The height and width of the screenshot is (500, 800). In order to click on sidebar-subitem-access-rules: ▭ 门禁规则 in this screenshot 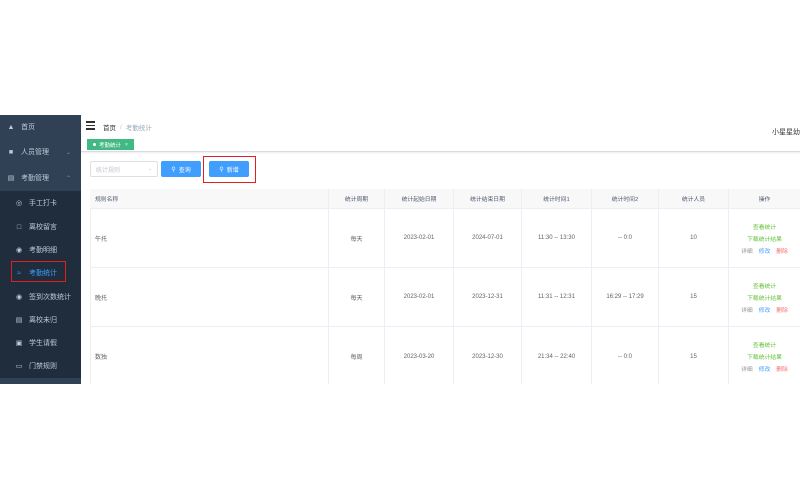, I will do `click(40, 366)`.